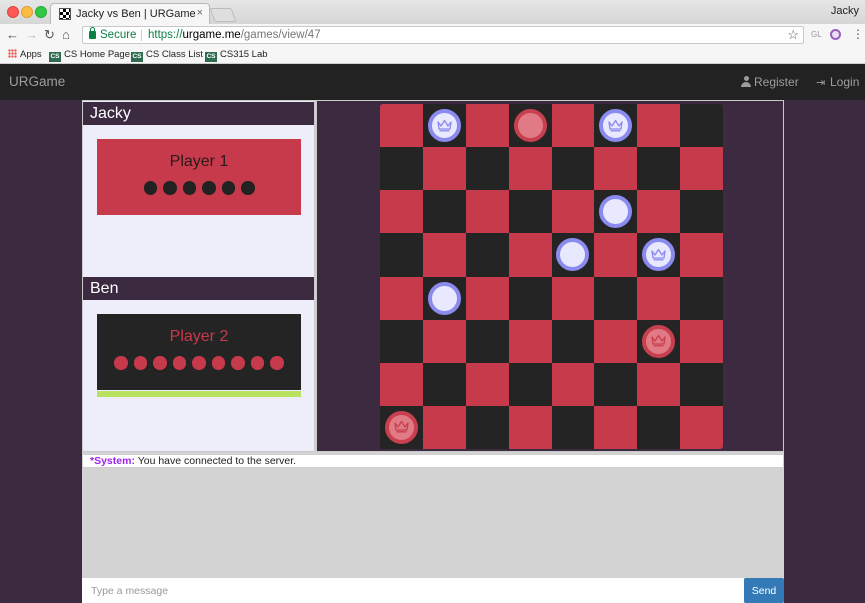  What do you see at coordinates (793, 35) in the screenshot?
I see `bookmark-star-icon: ☆` at bounding box center [793, 35].